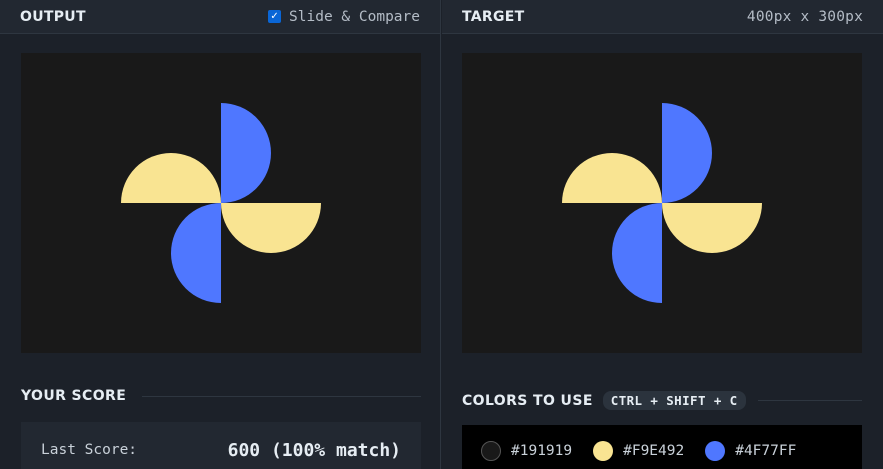 Image resolution: width=883 pixels, height=469 pixels. Describe the element at coordinates (89, 450) in the screenshot. I see `last-score-label: Last Score:` at that location.